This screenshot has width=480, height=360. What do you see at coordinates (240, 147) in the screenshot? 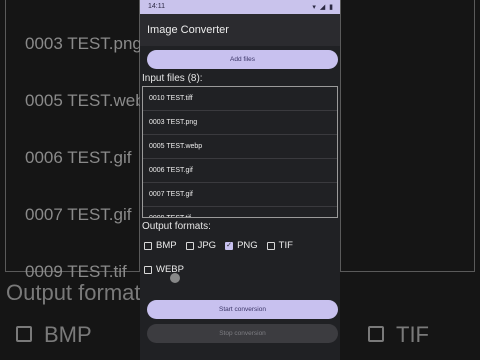
I see `list-item: 0005 TEST.webp` at bounding box center [240, 147].